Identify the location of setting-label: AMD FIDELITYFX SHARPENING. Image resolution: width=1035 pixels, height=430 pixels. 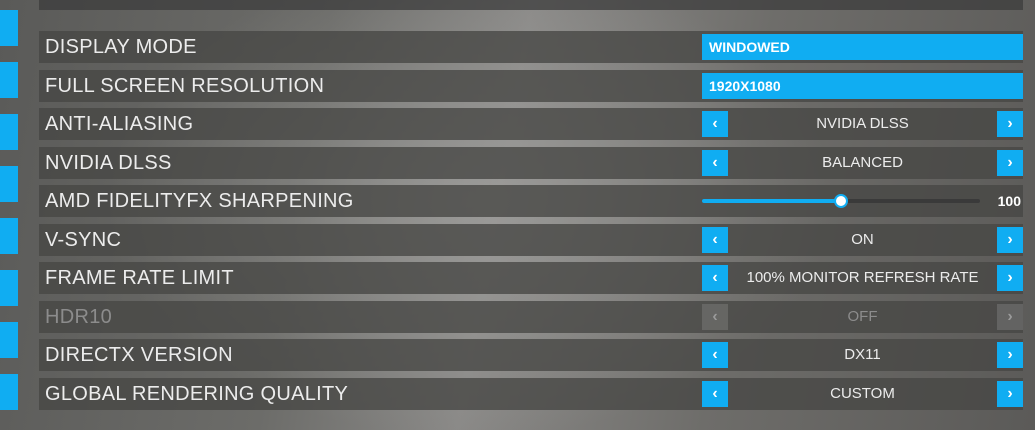
(199, 201).